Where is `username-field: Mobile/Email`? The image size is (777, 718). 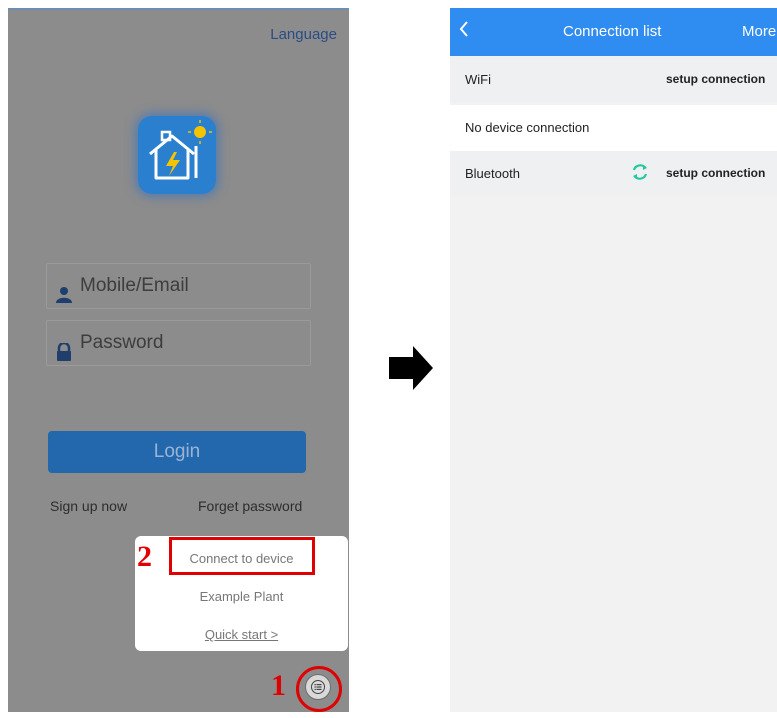 username-field: Mobile/Email is located at coordinates (178, 286).